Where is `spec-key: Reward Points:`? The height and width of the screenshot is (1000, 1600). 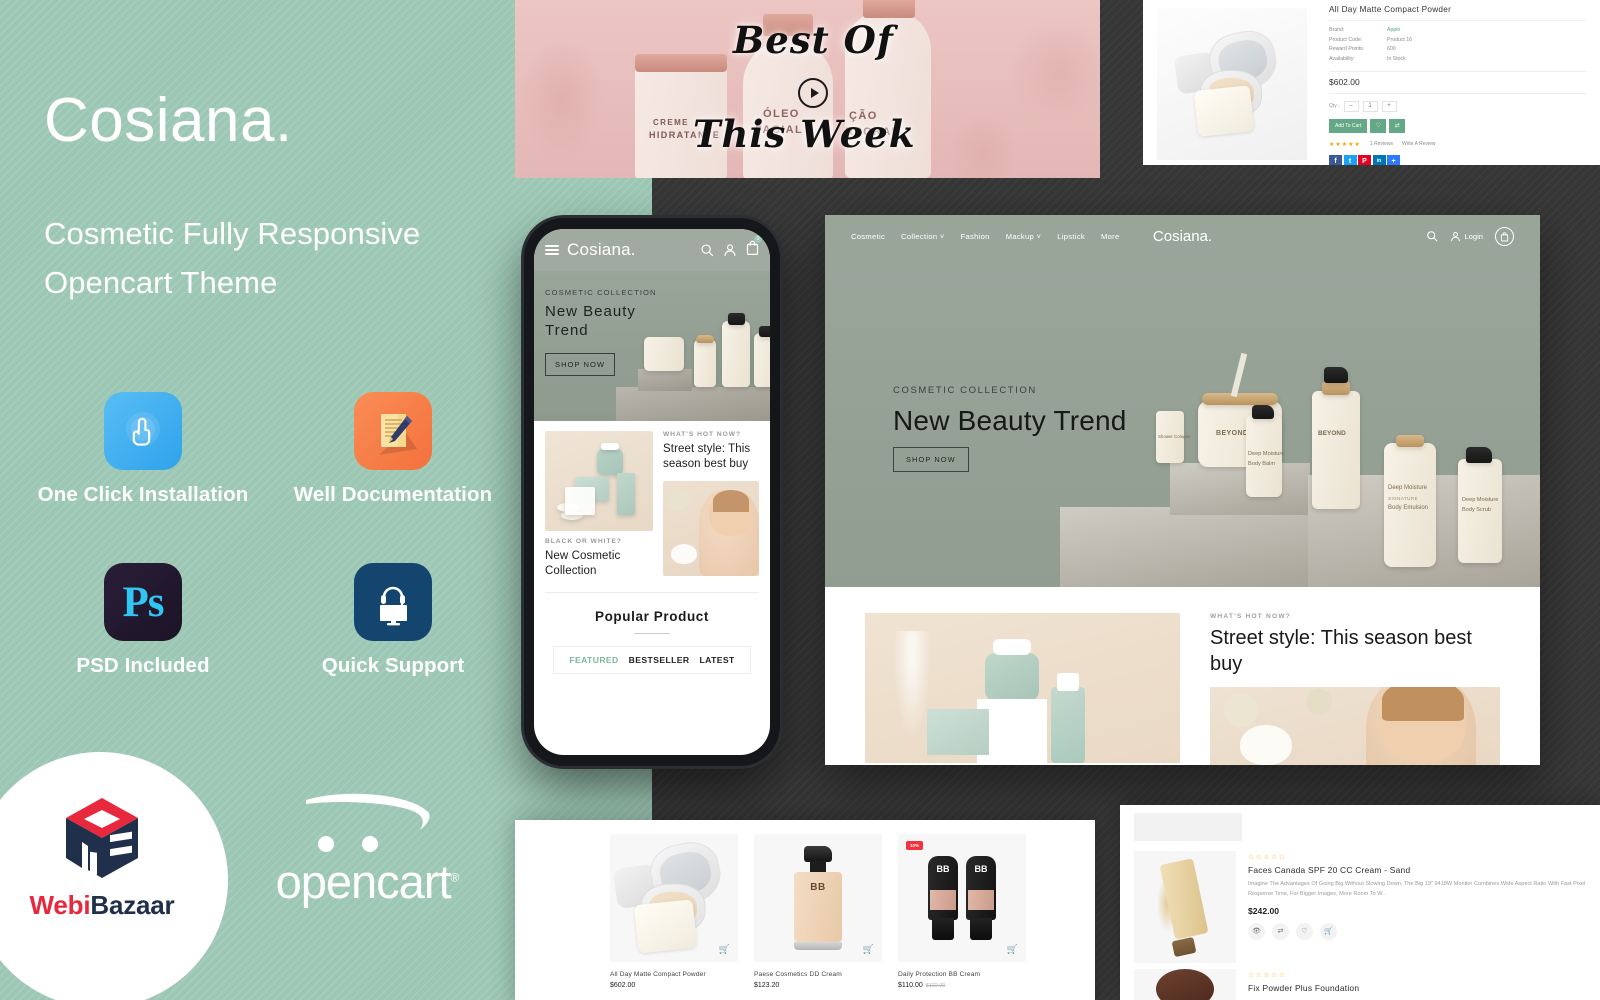
spec-key: Reward Points: is located at coordinates (1347, 49).